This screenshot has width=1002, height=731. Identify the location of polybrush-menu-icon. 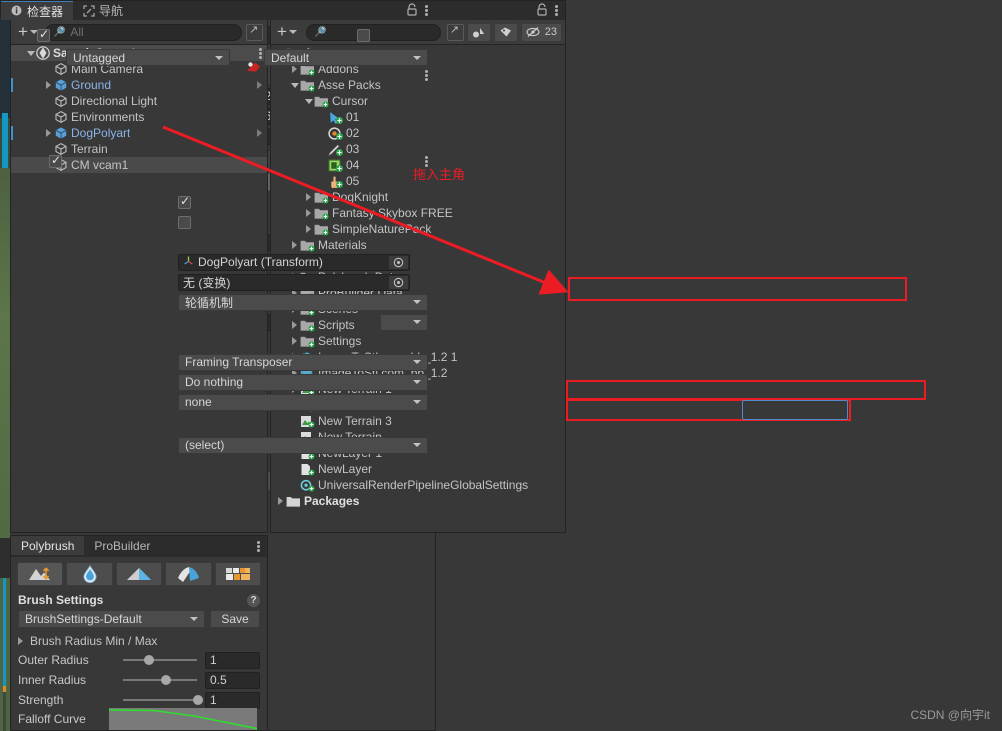
(258, 546).